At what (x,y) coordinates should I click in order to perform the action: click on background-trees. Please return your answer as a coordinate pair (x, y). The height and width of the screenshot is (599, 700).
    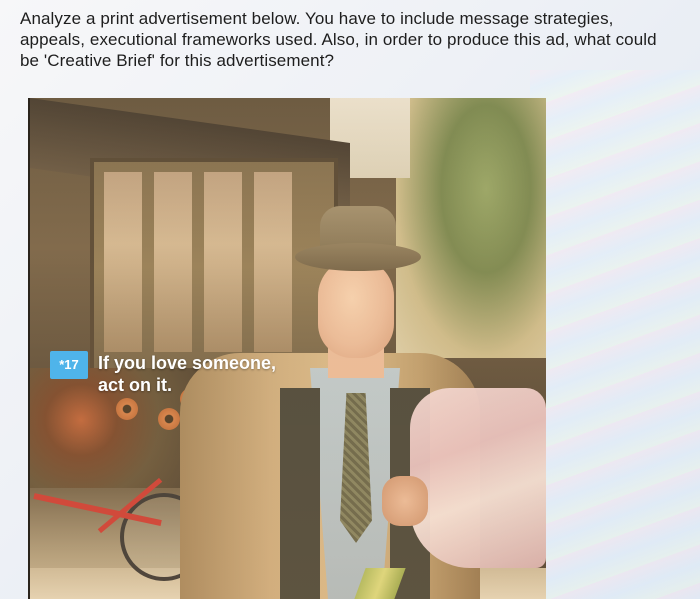
    Looking at the image, I should click on (471, 228).